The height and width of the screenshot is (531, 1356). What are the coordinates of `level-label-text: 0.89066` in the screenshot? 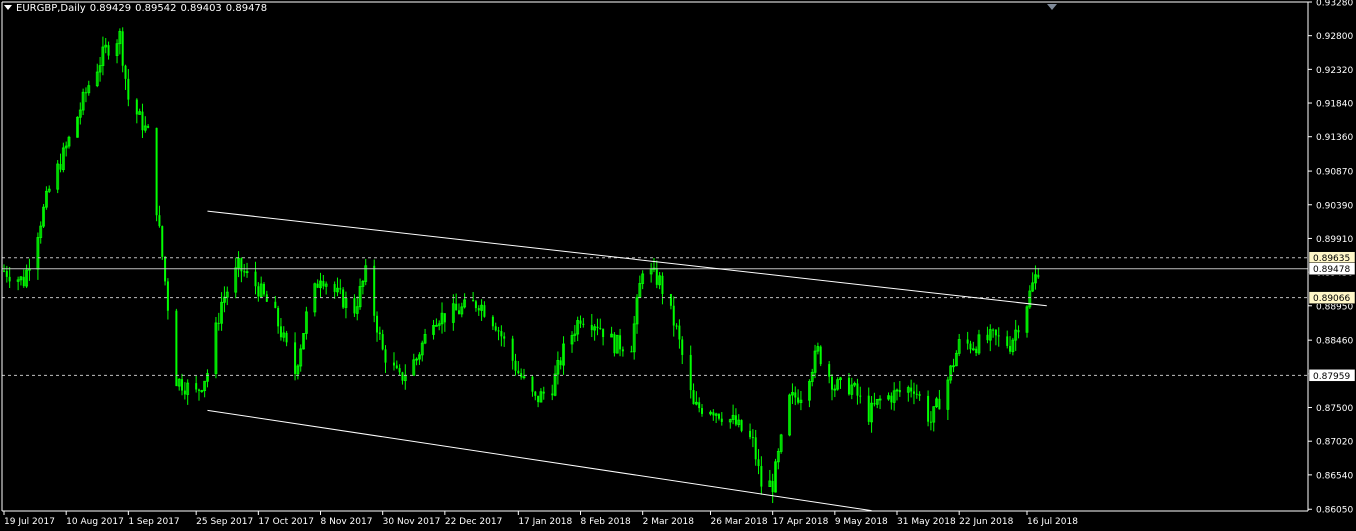 It's located at (1331, 299).